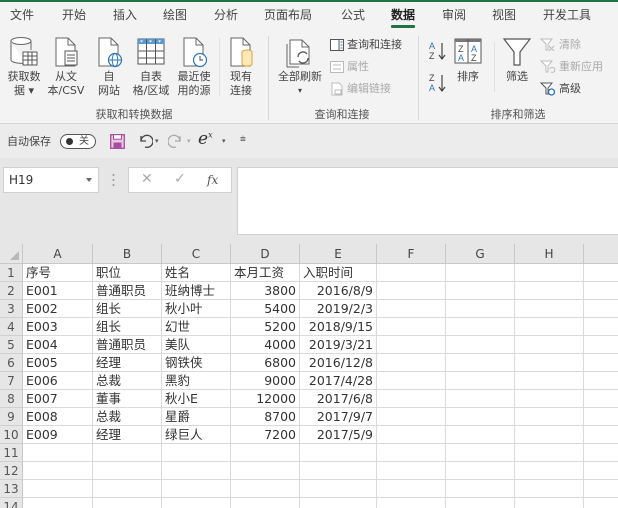 Image resolution: width=618 pixels, height=508 pixels. Describe the element at coordinates (438, 51) in the screenshot. I see `sort-ascending-button: A Z` at that location.